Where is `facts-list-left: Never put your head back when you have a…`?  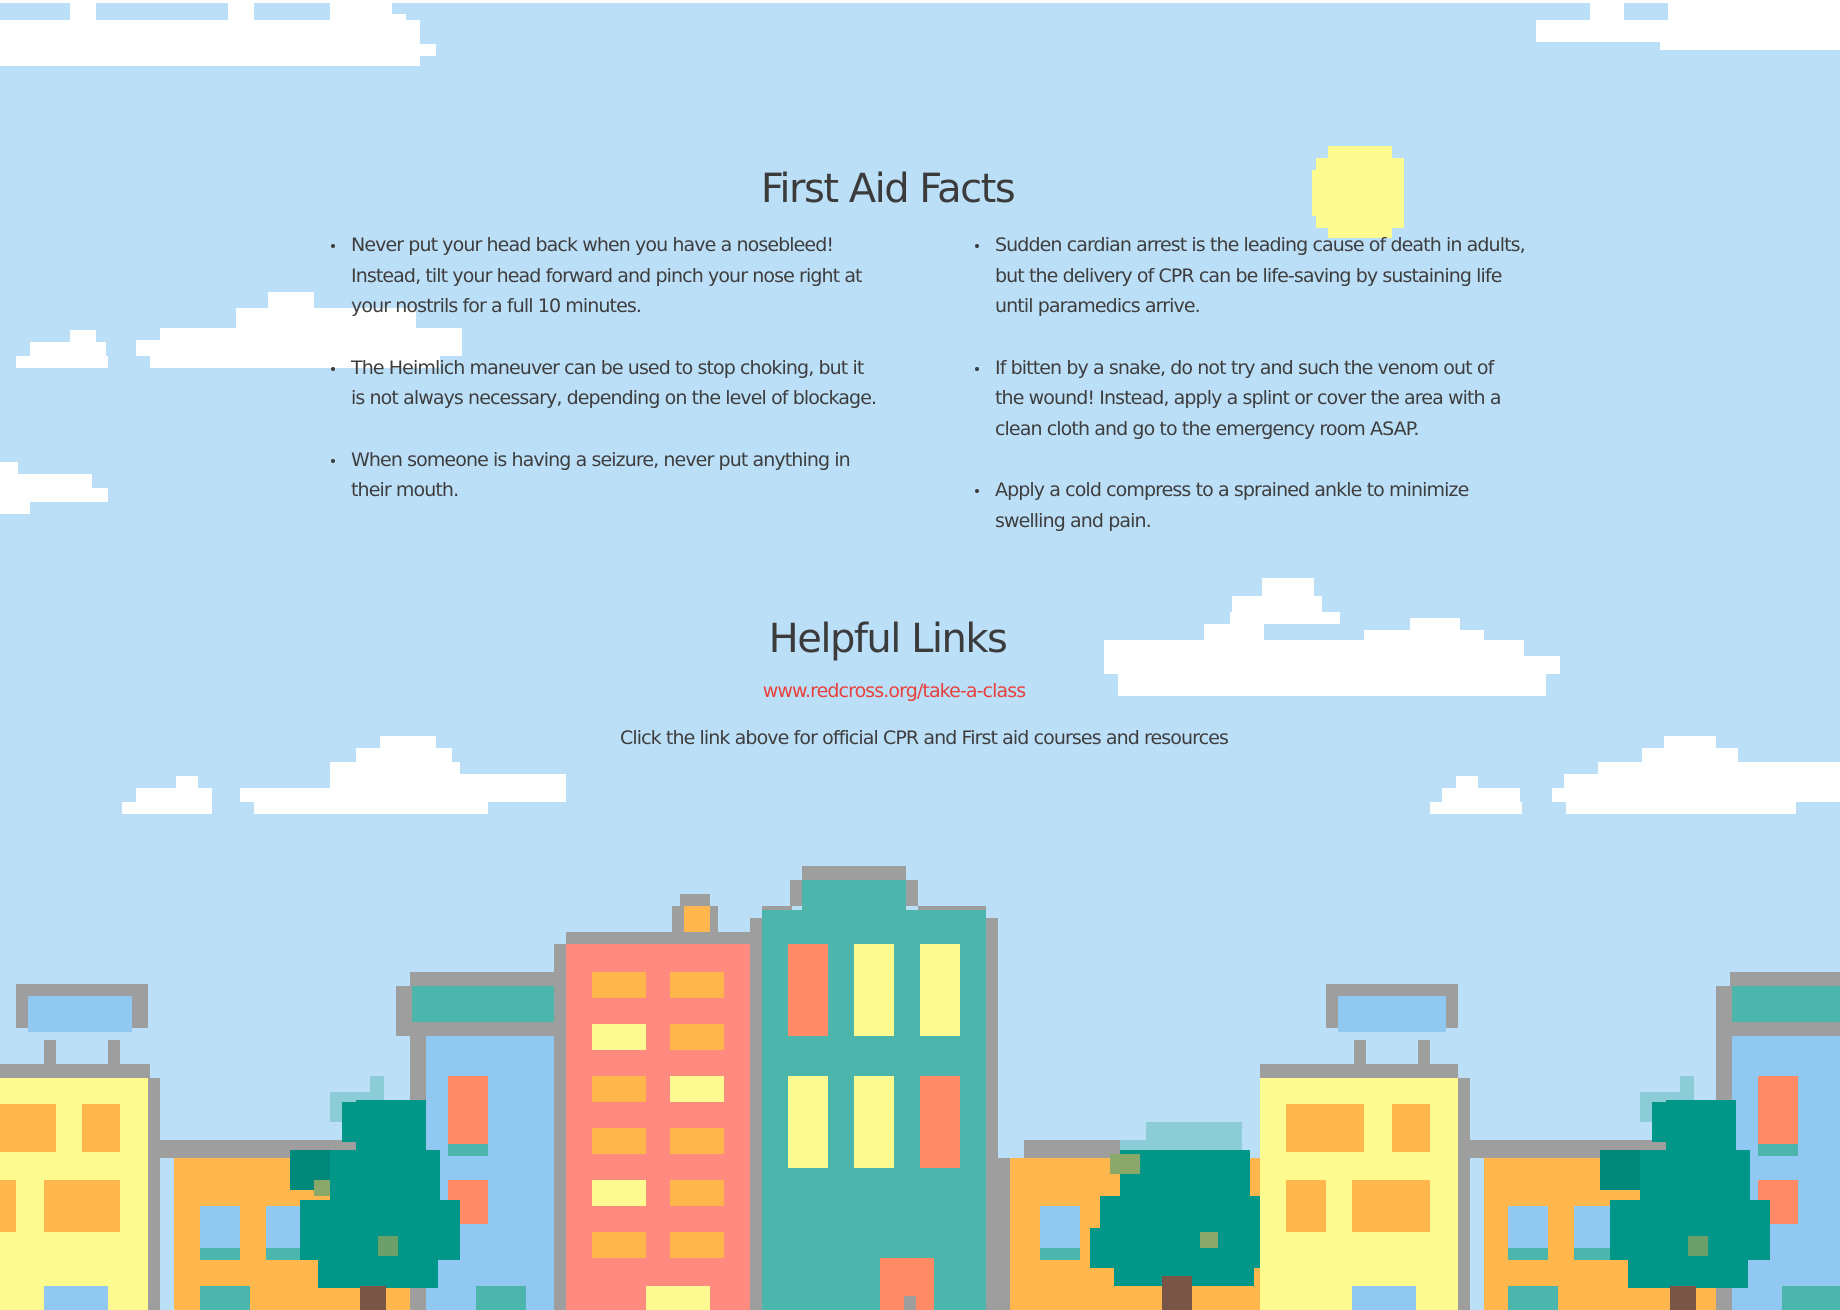
facts-list-left: Never put your head back when you have a… is located at coordinates (606, 383).